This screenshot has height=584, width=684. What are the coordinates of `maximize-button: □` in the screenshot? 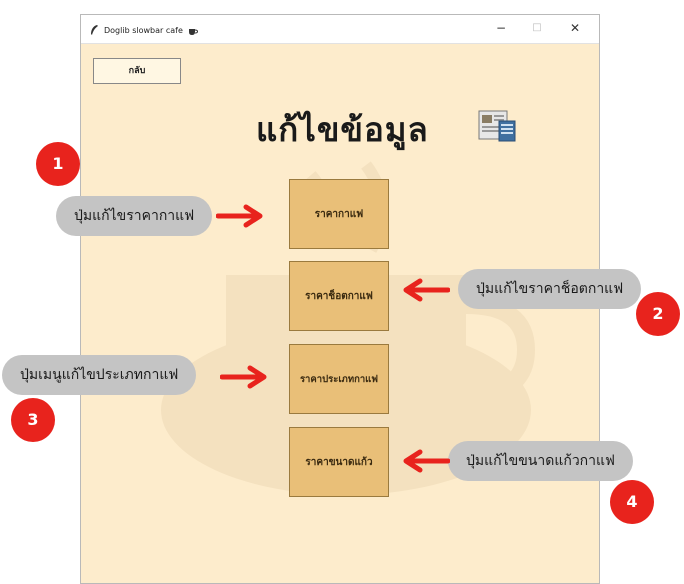 It's located at (537, 28).